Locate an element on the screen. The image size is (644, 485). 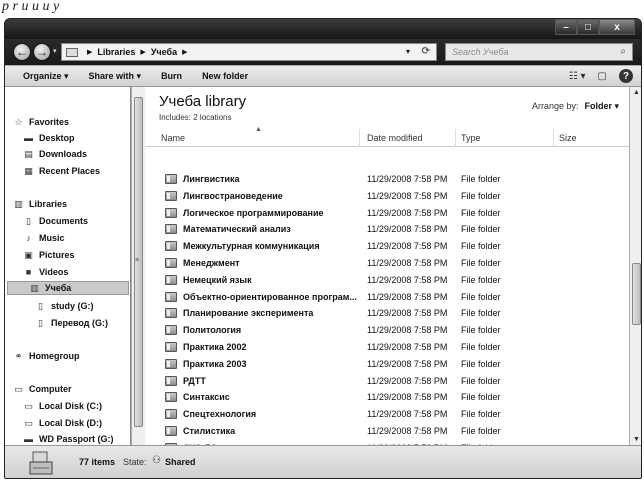
organize-button: Organize ▾ is located at coordinates (46, 76).